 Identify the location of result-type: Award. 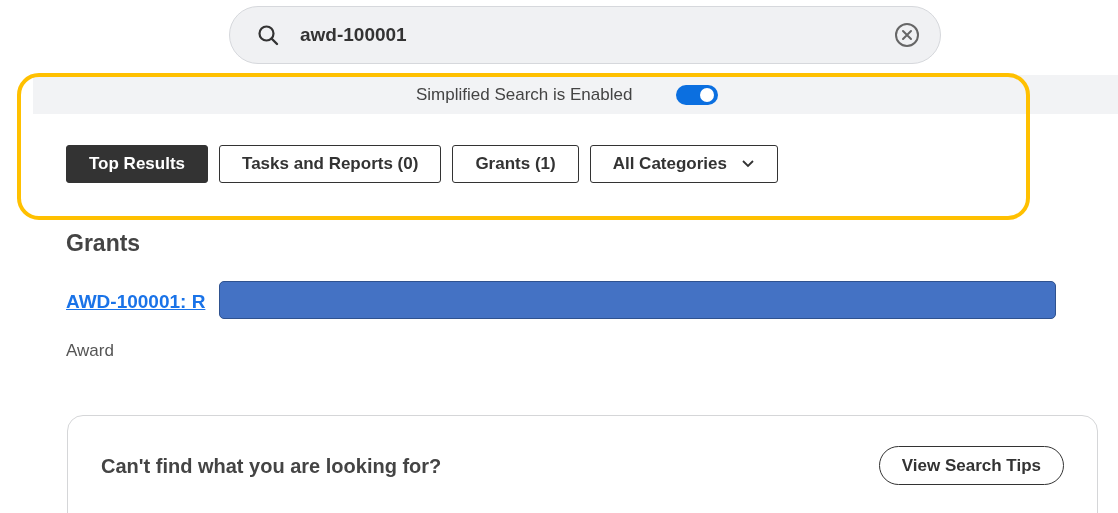
(90, 351).